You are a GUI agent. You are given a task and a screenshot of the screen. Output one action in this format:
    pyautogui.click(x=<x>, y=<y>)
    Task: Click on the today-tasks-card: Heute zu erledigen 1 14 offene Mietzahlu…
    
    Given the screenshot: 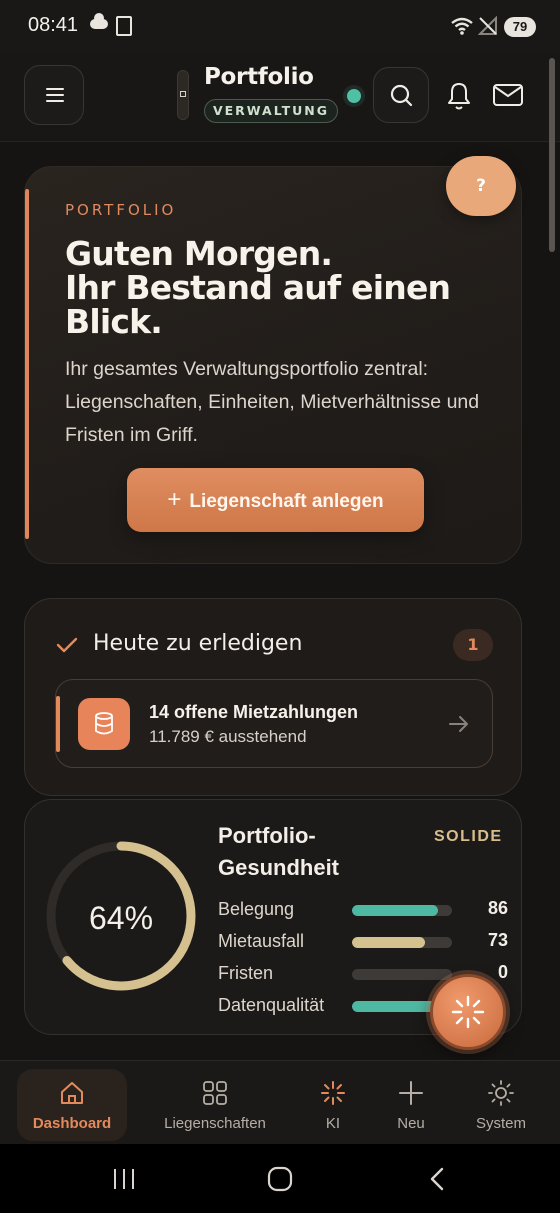 What is the action you would take?
    pyautogui.click(x=273, y=697)
    